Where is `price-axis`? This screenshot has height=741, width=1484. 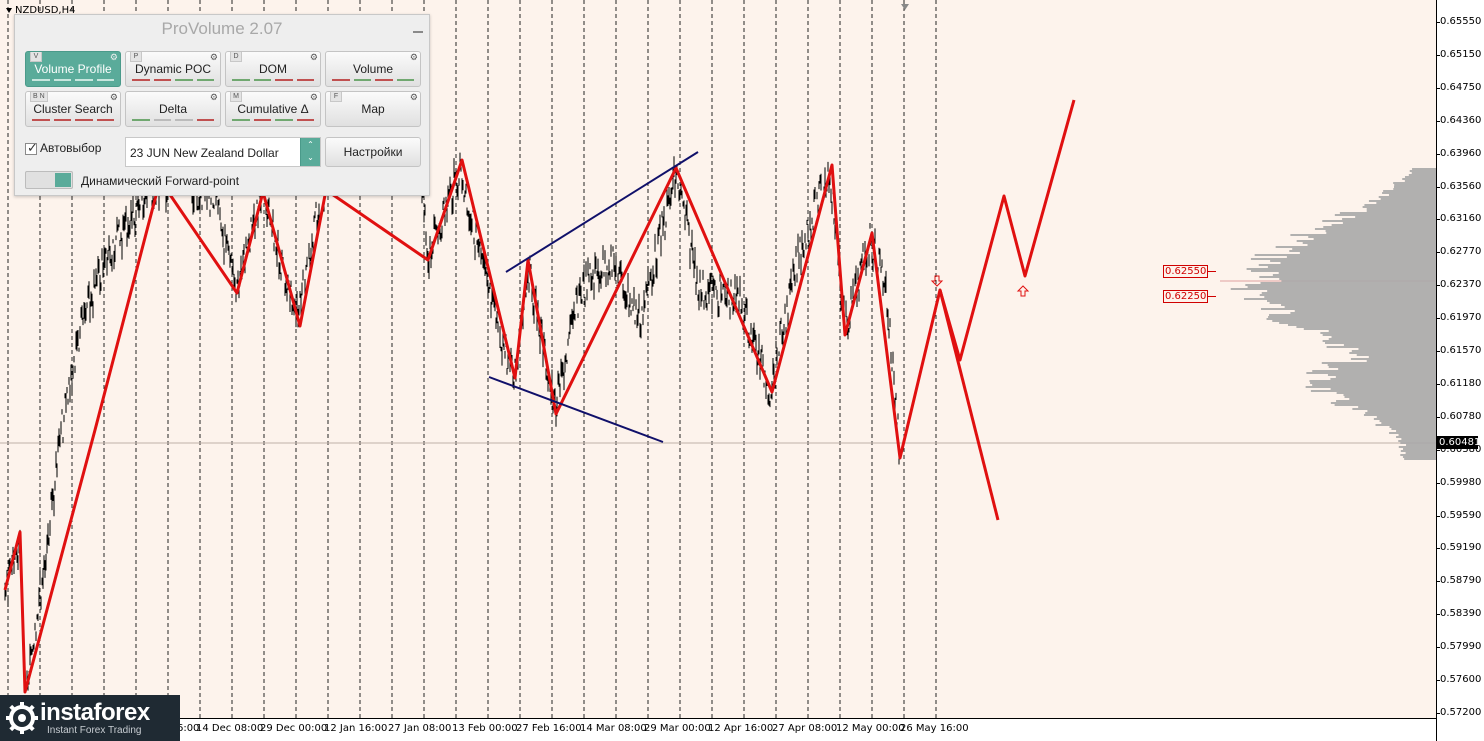 price-axis is located at coordinates (1460, 370).